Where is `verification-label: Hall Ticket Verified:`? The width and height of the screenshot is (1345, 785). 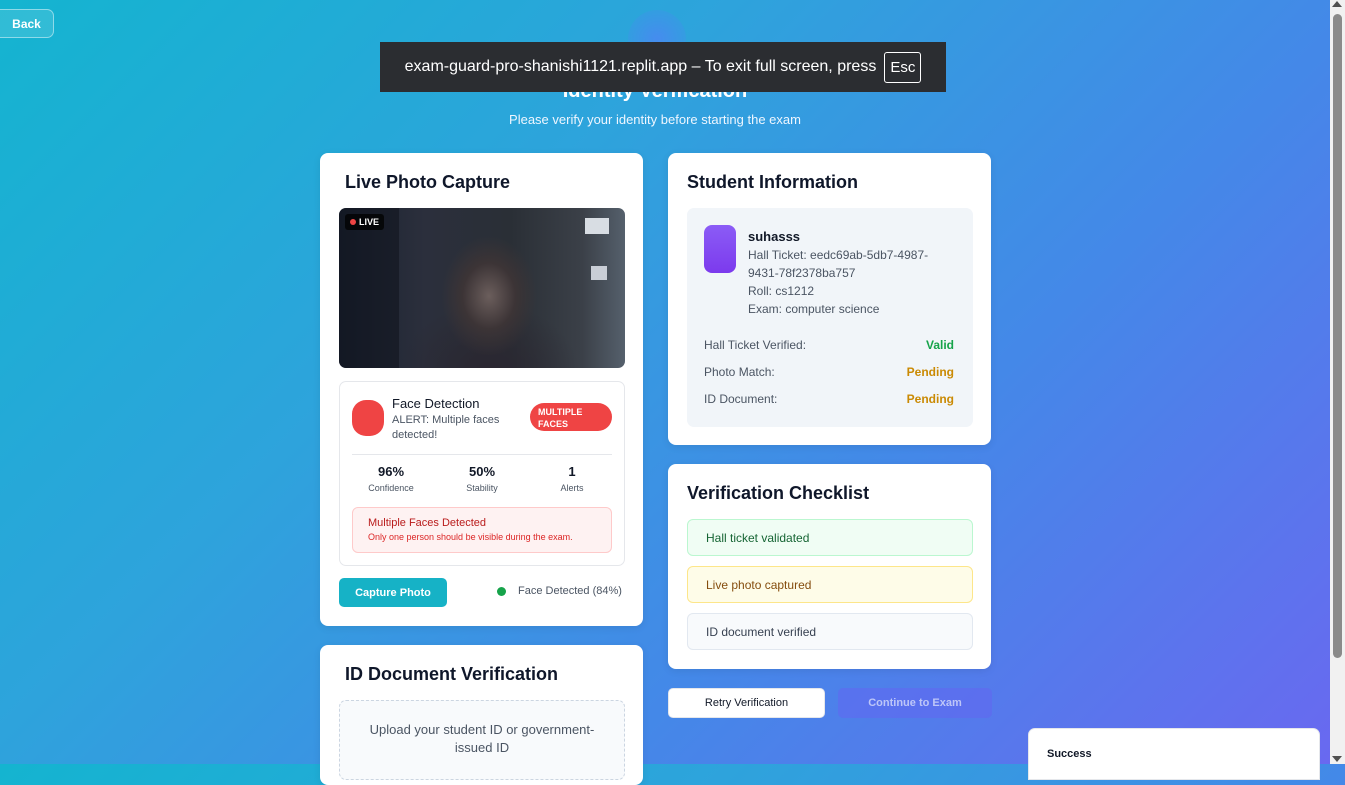 verification-label: Hall Ticket Verified: is located at coordinates (755, 345).